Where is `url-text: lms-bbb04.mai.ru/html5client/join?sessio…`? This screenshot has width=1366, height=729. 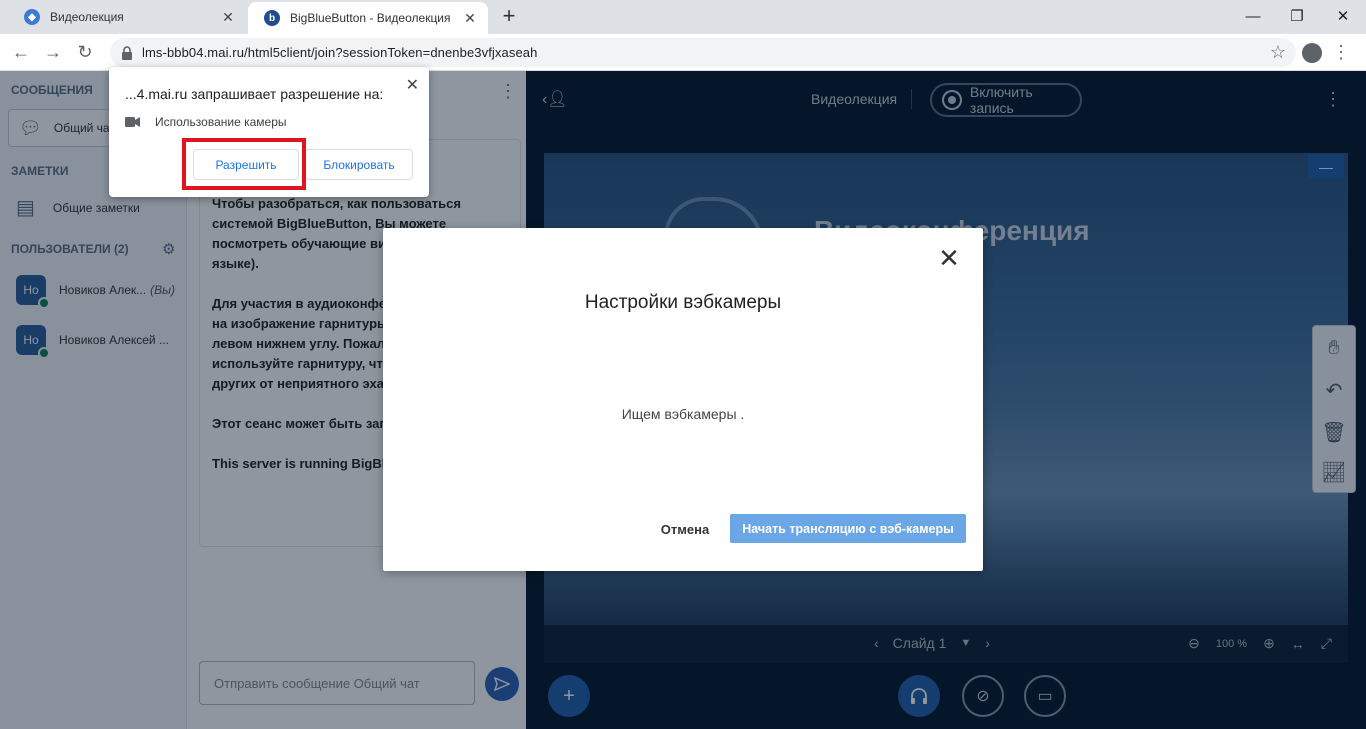 url-text: lms-bbb04.mai.ru/html5client/join?sessio… is located at coordinates (340, 52).